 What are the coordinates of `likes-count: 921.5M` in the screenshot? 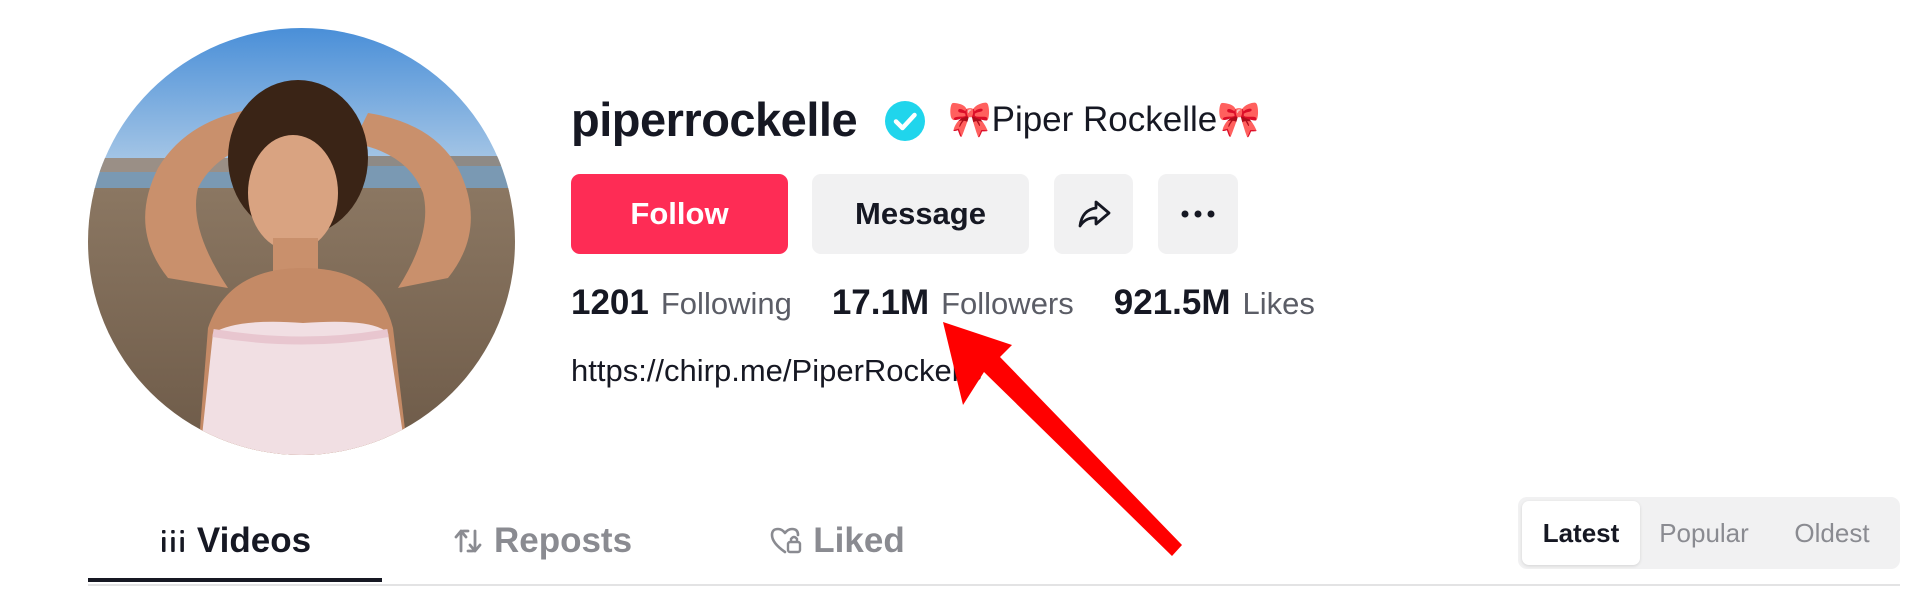 It's located at (1172, 302).